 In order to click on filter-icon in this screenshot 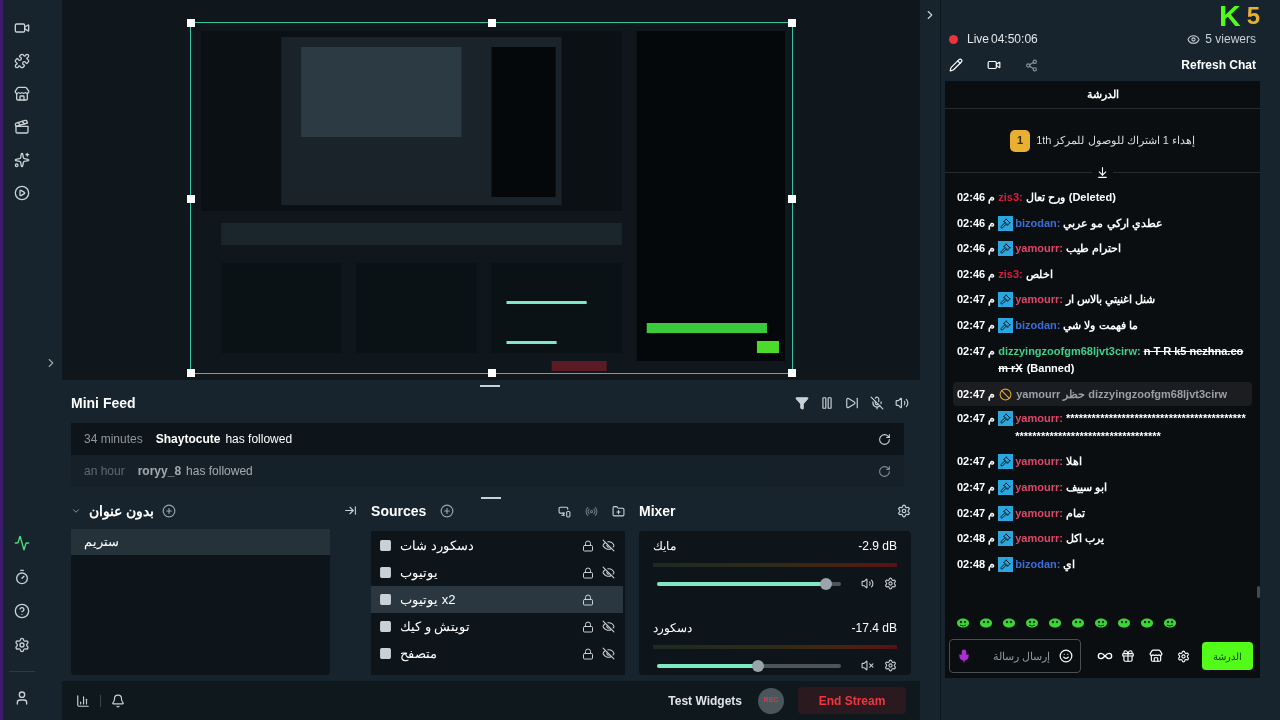, I will do `click(802, 403)`.